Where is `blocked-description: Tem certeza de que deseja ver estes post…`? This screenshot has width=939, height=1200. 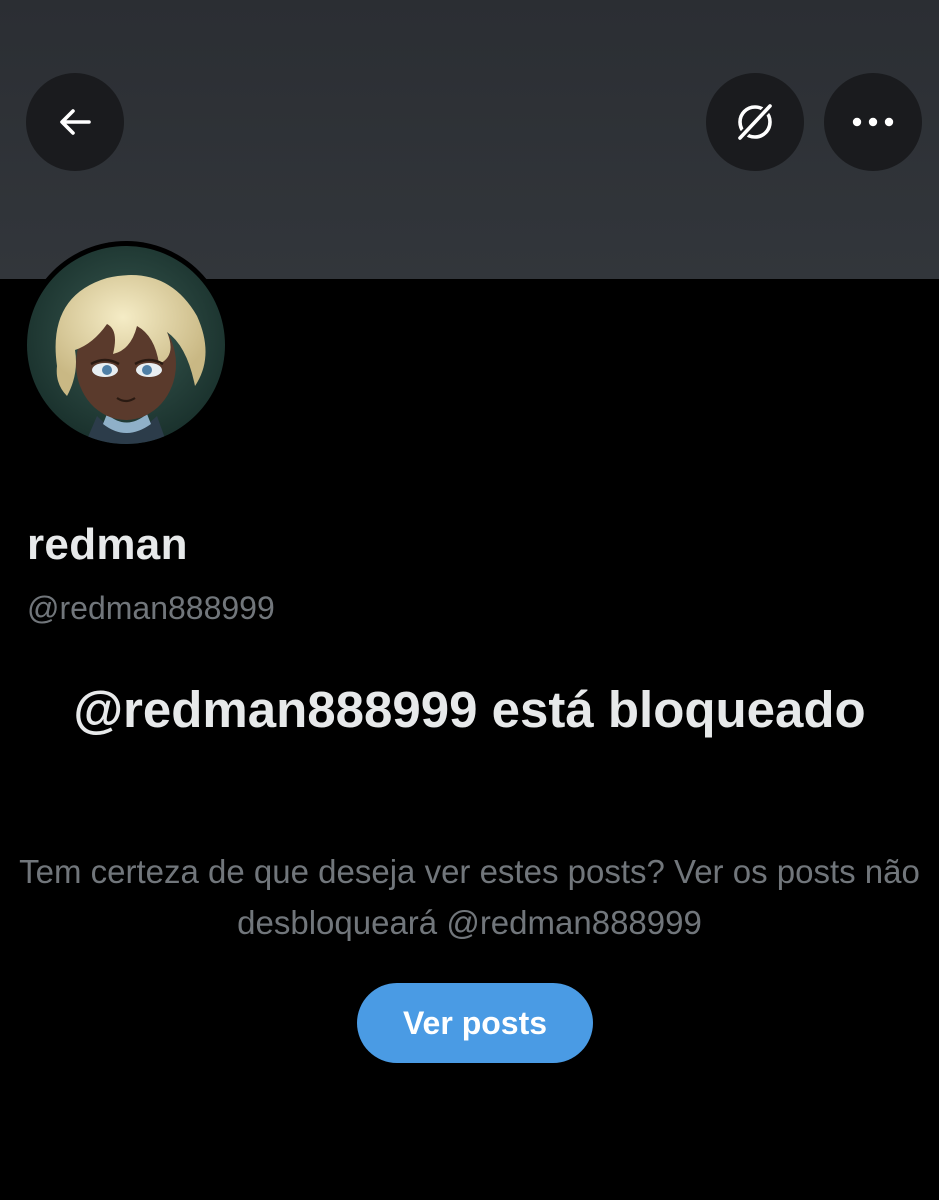 blocked-description: Tem certeza de que deseja ver estes post… is located at coordinates (469, 897).